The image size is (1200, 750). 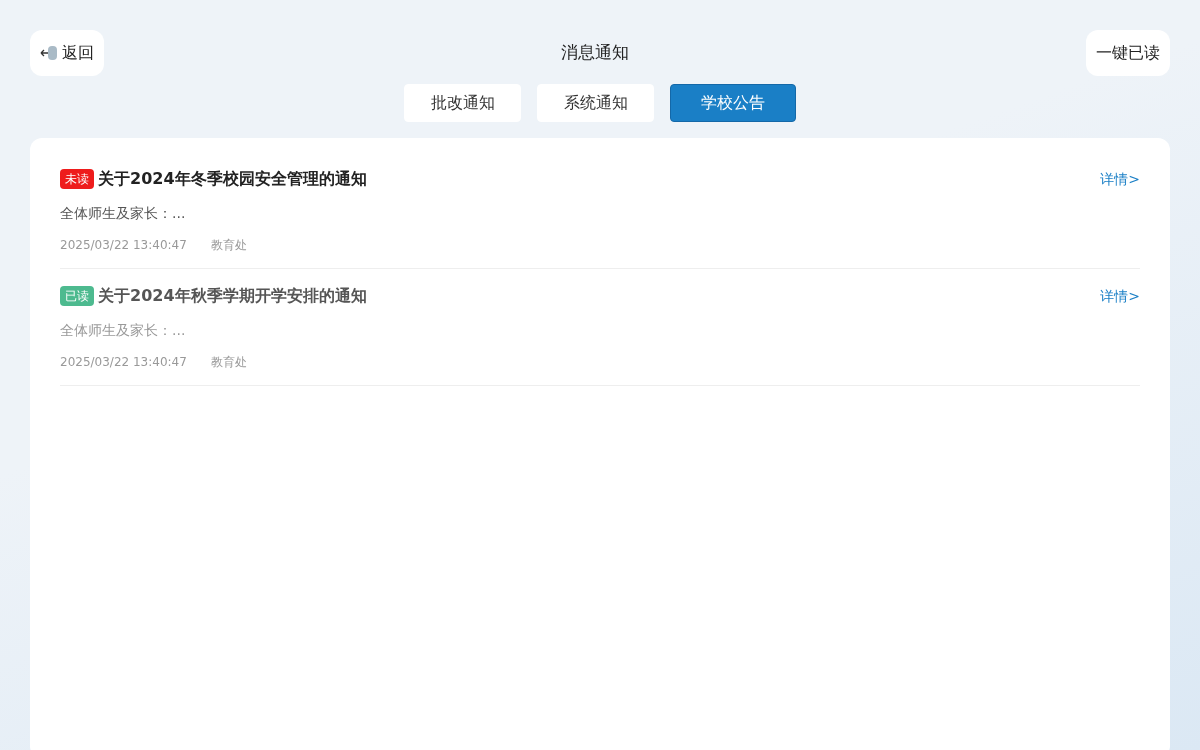 What do you see at coordinates (232, 179) in the screenshot?
I see `notice-title: 关于2024年冬季校园安全管理的通知` at bounding box center [232, 179].